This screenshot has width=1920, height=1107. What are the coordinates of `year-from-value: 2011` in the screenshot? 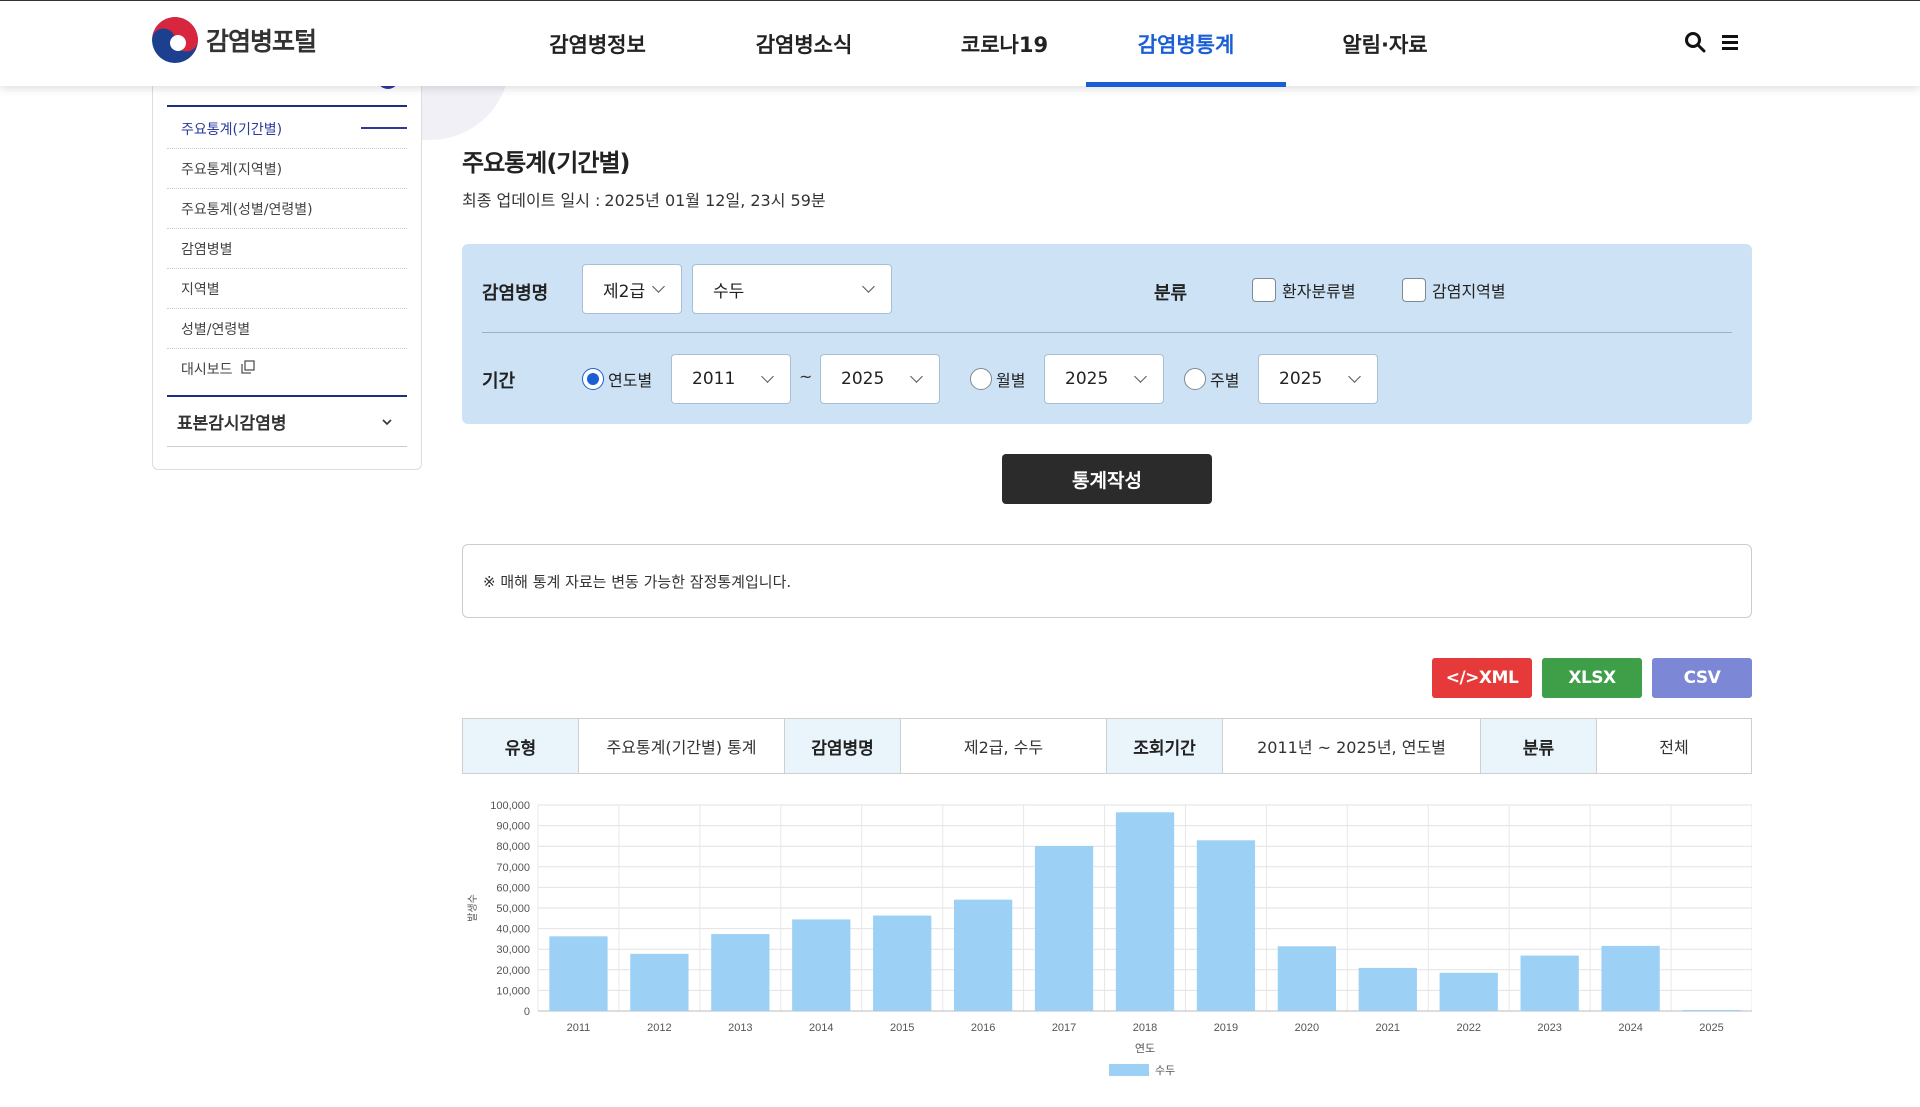 It's located at (714, 379).